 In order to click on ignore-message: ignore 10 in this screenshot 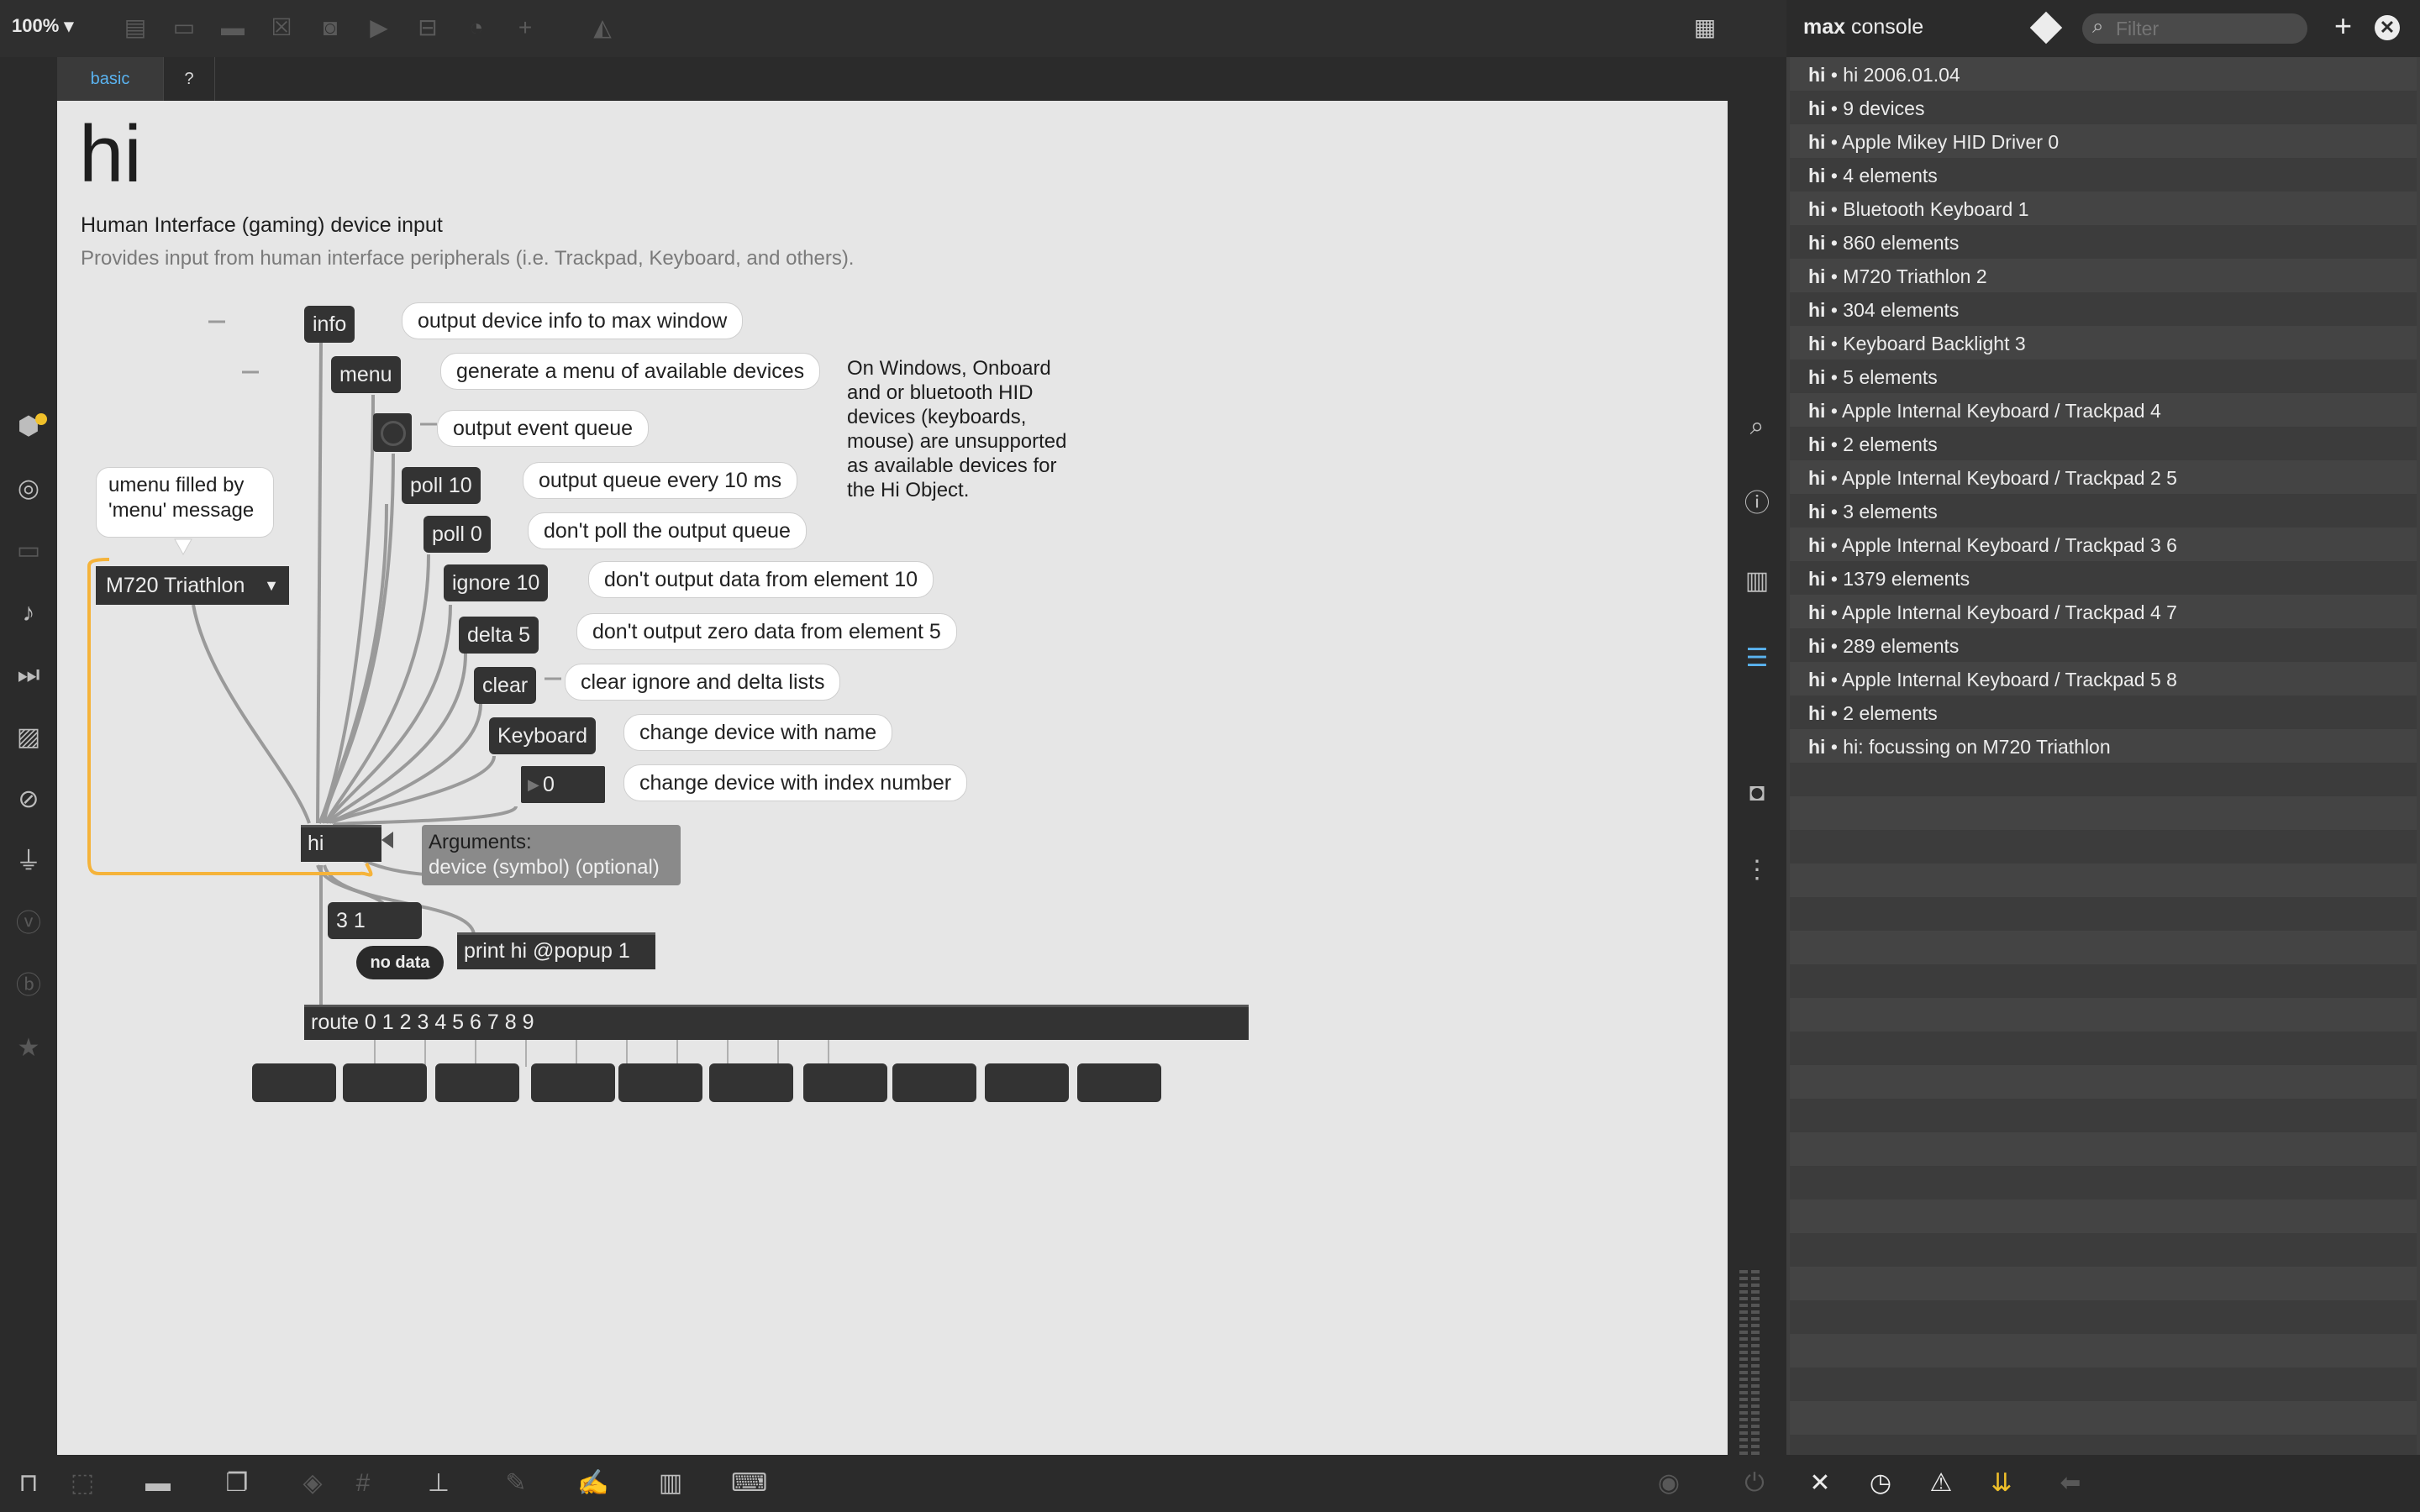, I will do `click(496, 582)`.